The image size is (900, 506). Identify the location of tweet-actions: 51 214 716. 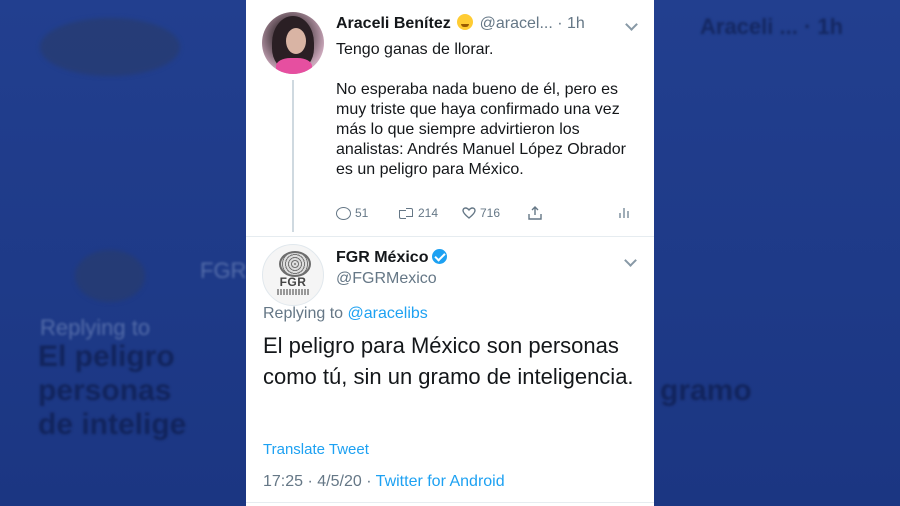
(484, 216).